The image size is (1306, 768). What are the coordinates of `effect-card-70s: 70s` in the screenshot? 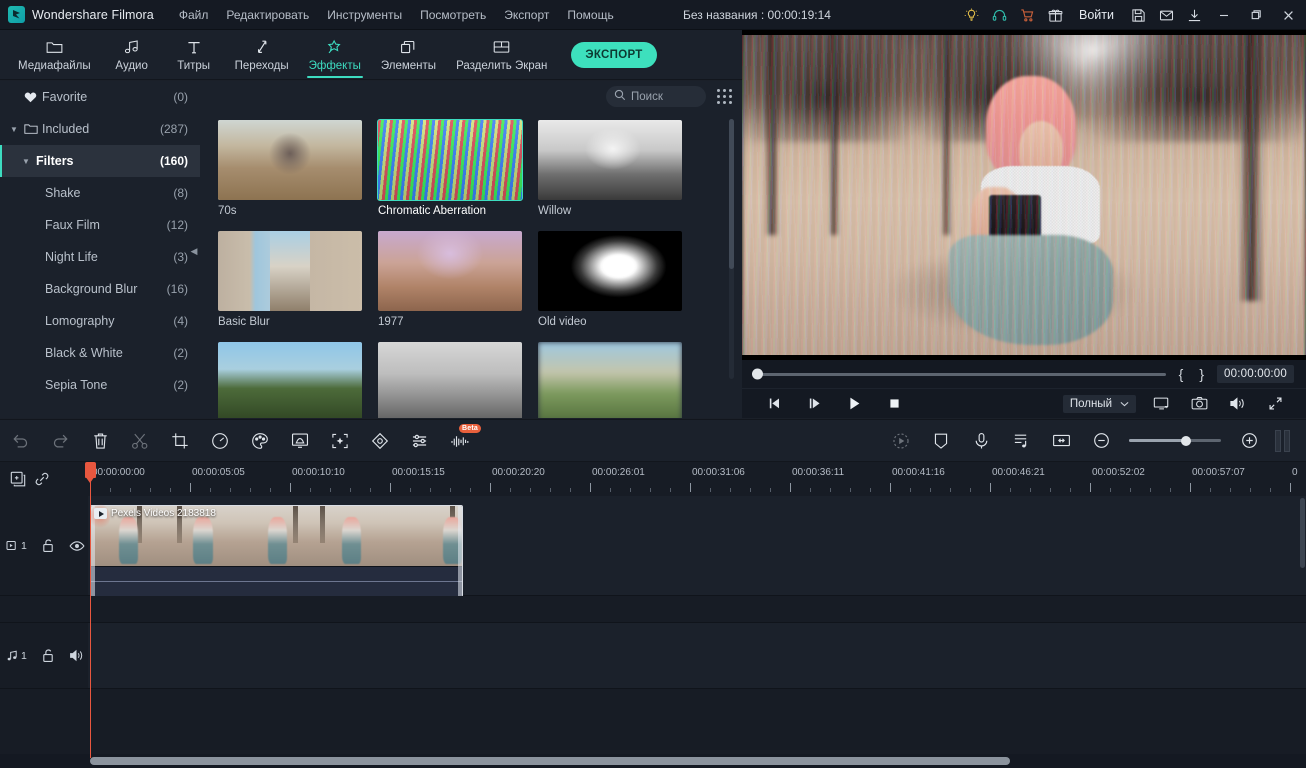 It's located at (290, 168).